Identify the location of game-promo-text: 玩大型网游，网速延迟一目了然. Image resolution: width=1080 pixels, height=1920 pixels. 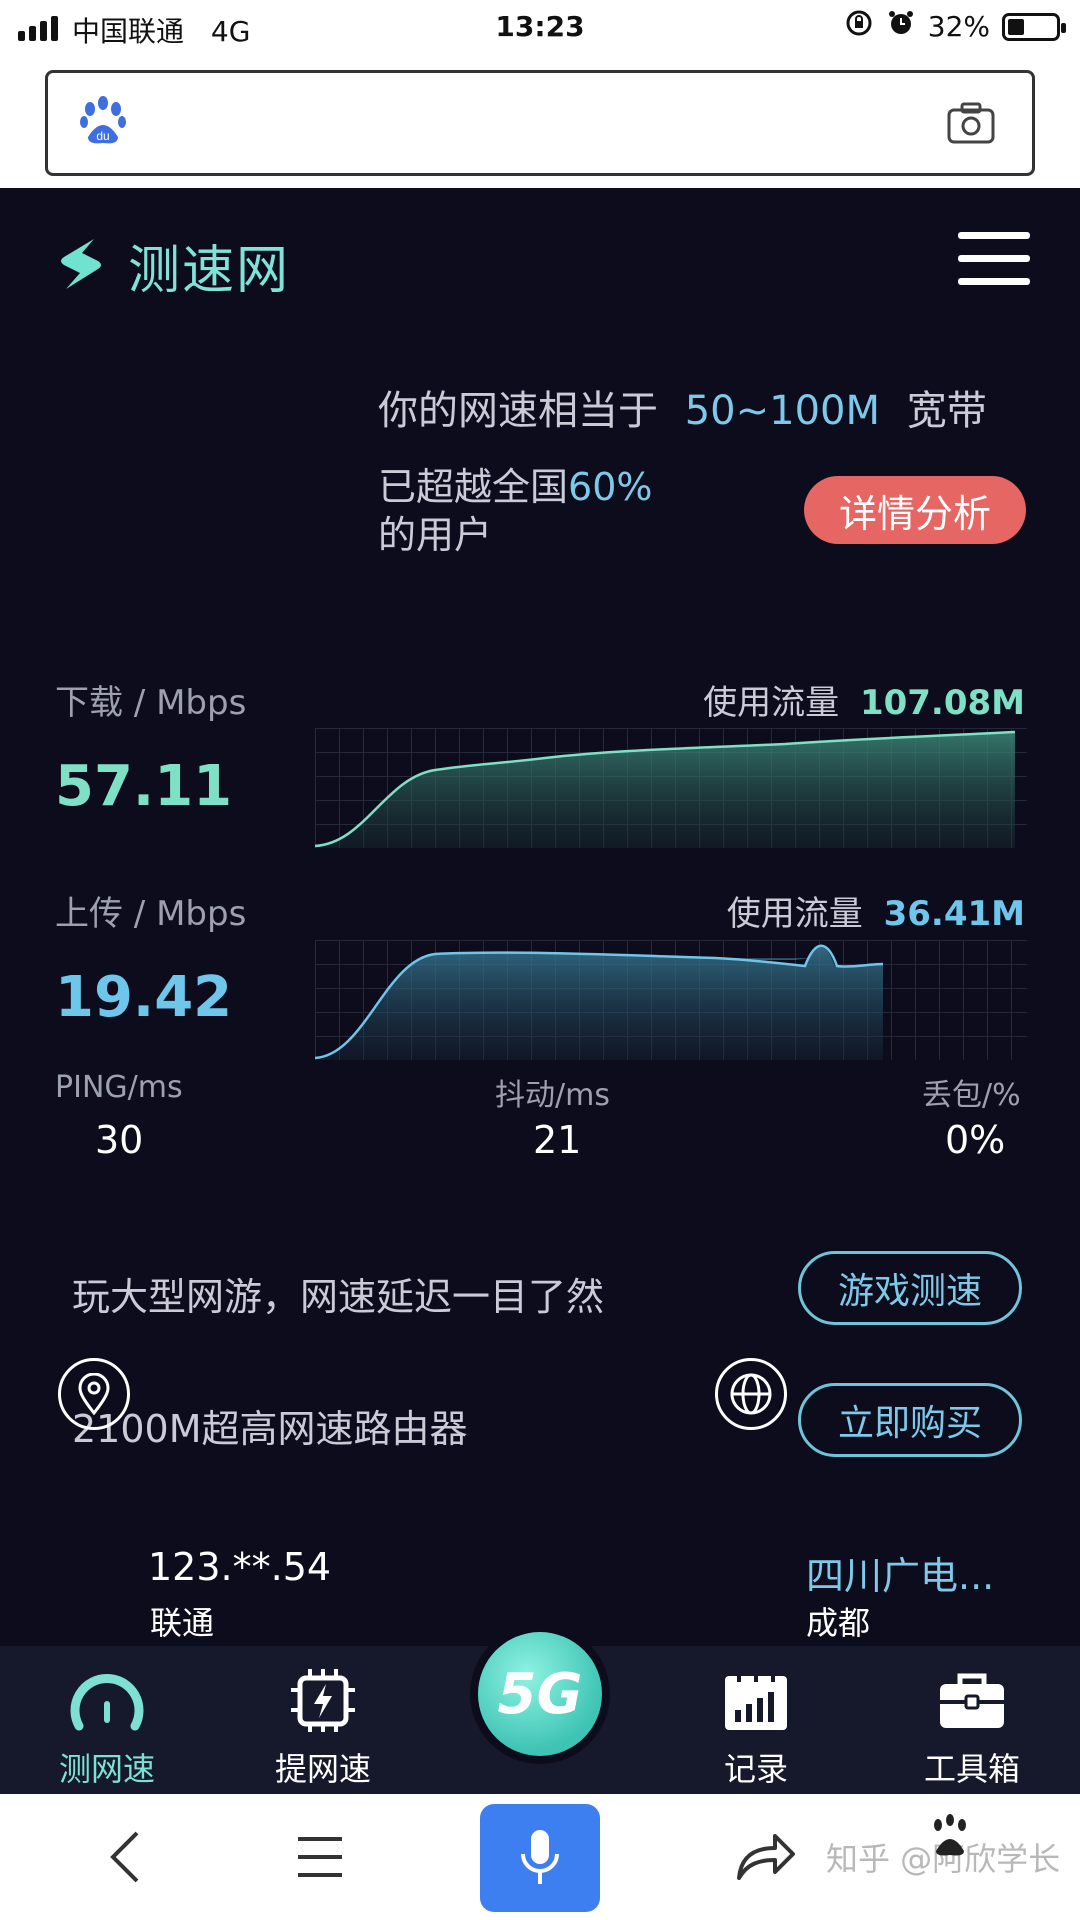
(338, 1297).